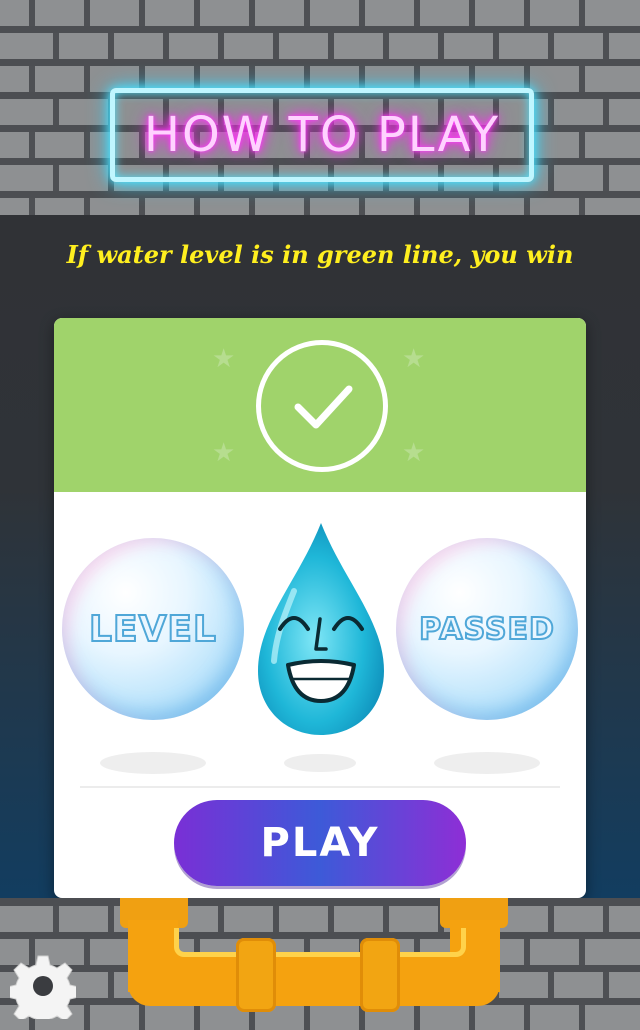 The width and height of the screenshot is (640, 1030). Describe the element at coordinates (320, 254) in the screenshot. I see `instruction-text: If water level is in green line, you win` at that location.